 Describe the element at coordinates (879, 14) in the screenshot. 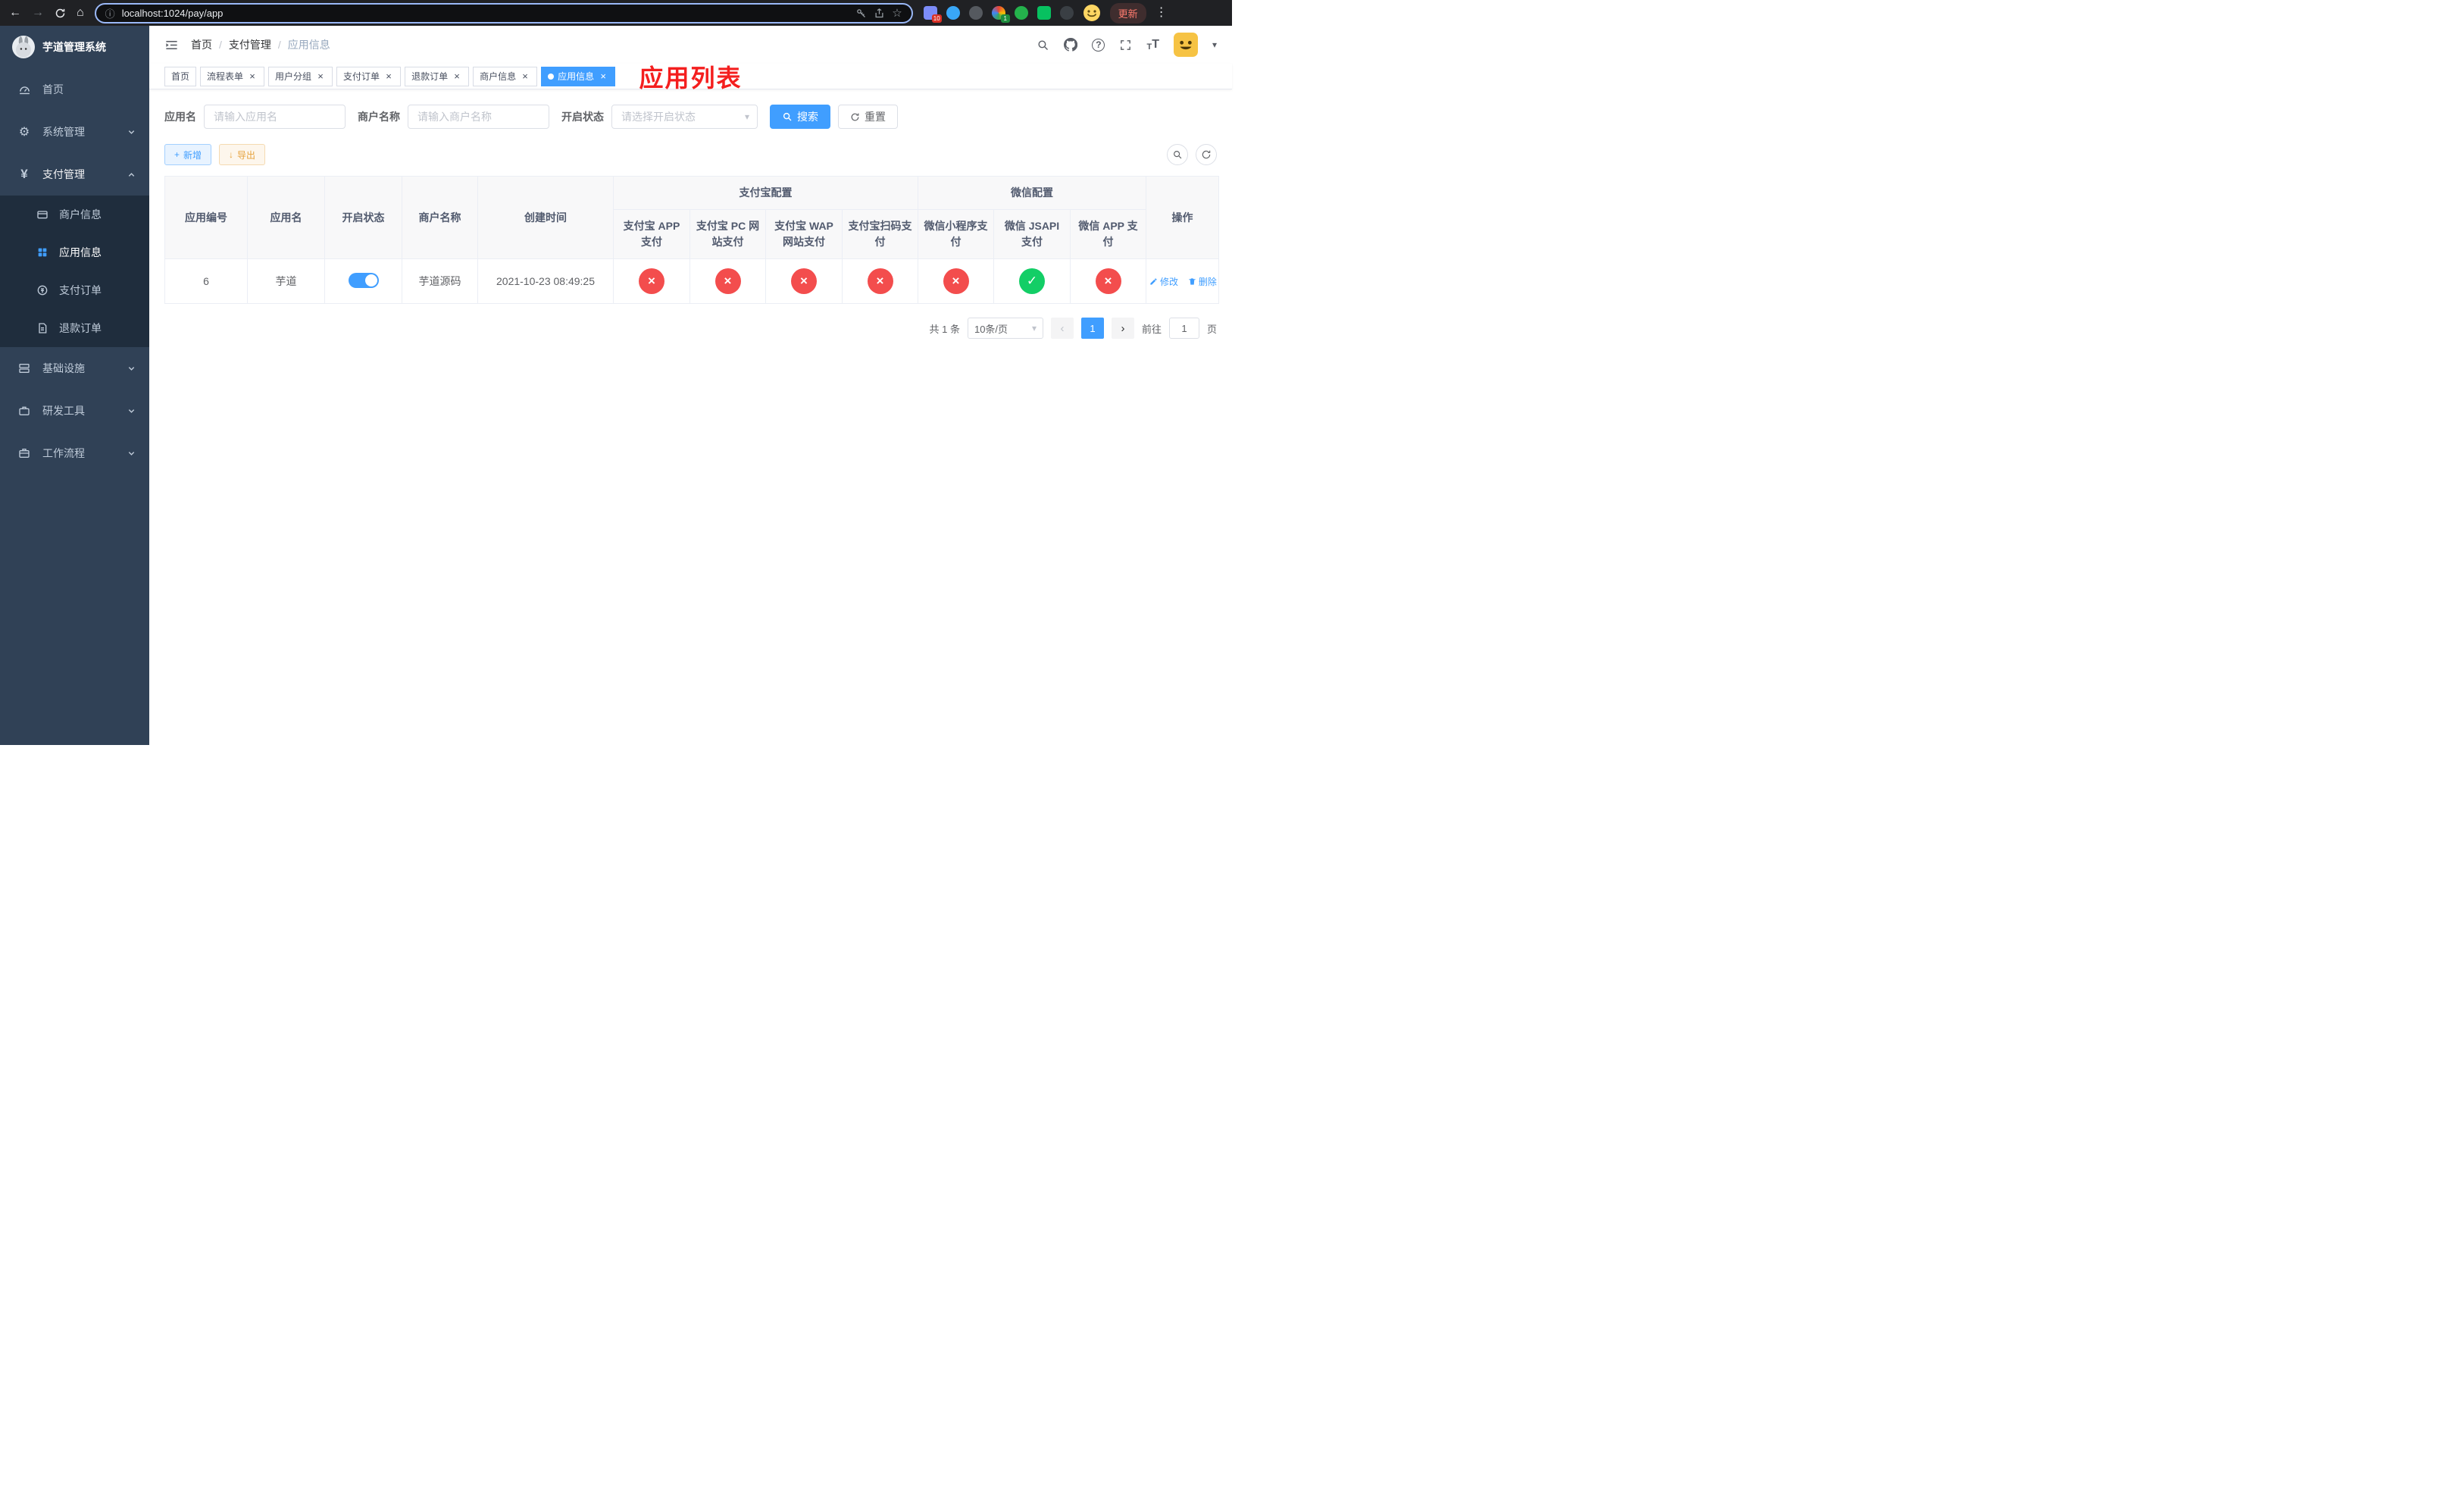

I see `share-icon` at that location.